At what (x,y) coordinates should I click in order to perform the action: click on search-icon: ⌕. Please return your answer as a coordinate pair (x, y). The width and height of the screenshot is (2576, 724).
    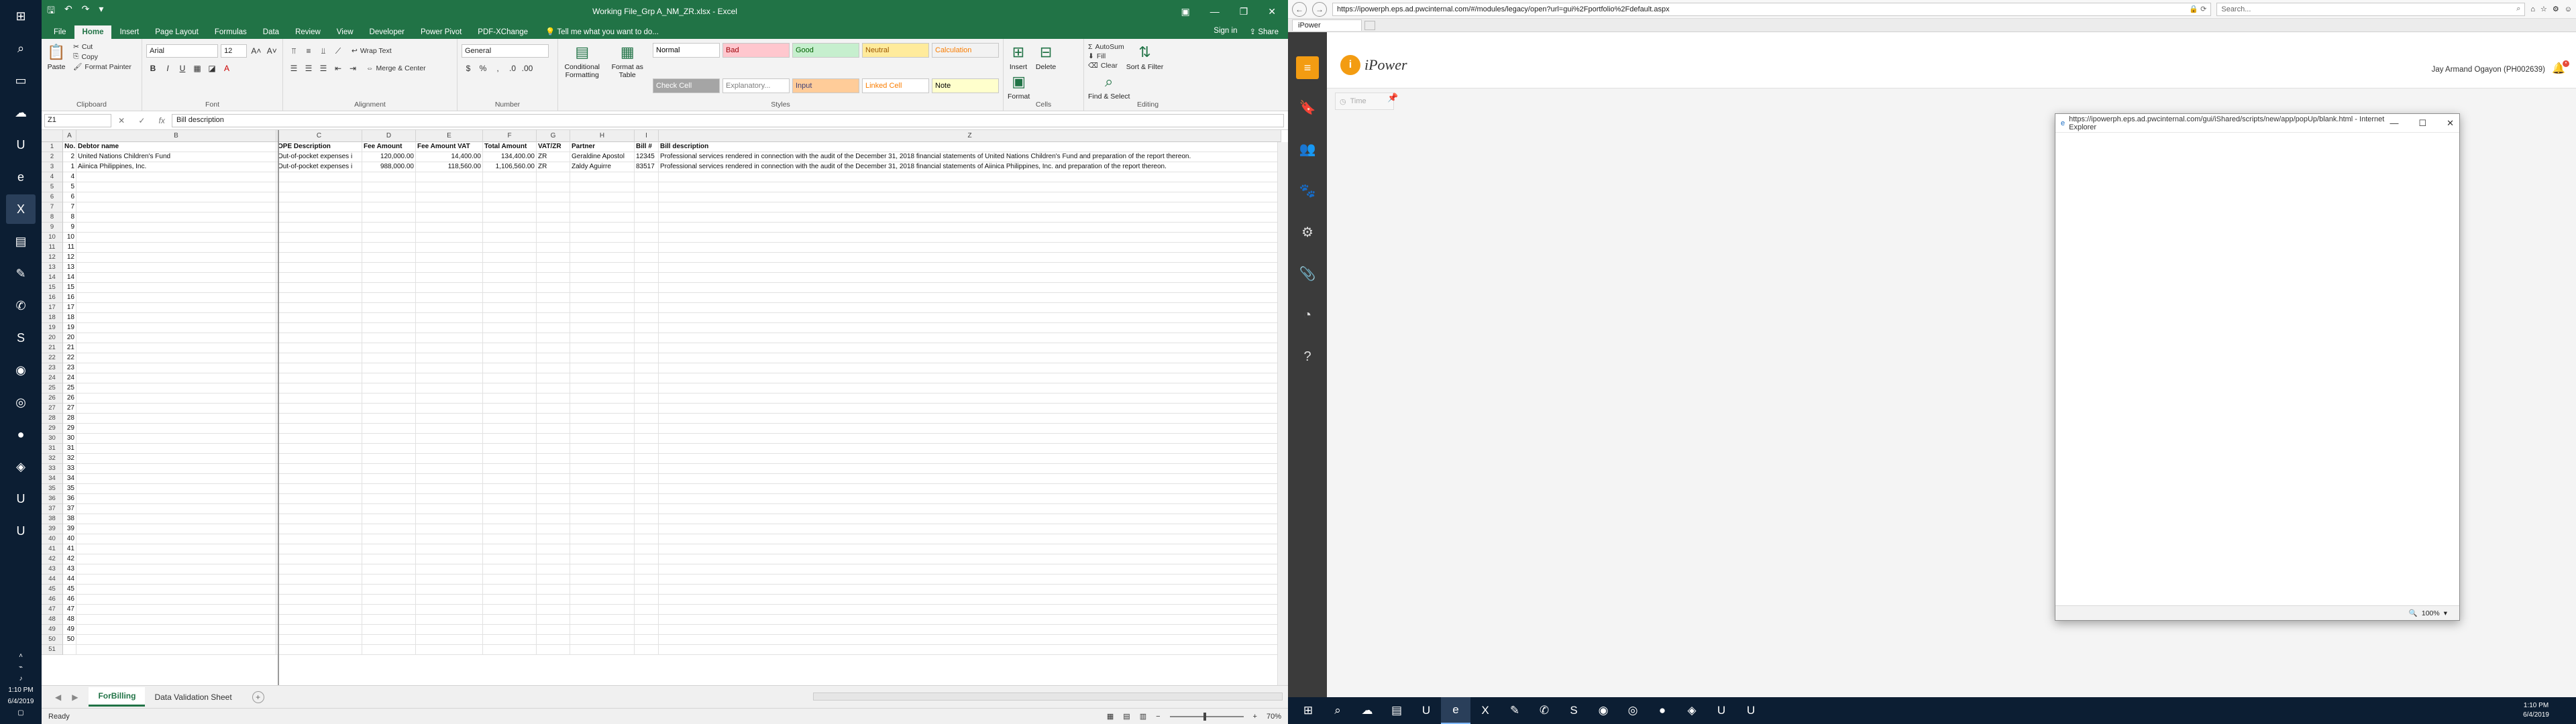
    Looking at the image, I should click on (21, 49).